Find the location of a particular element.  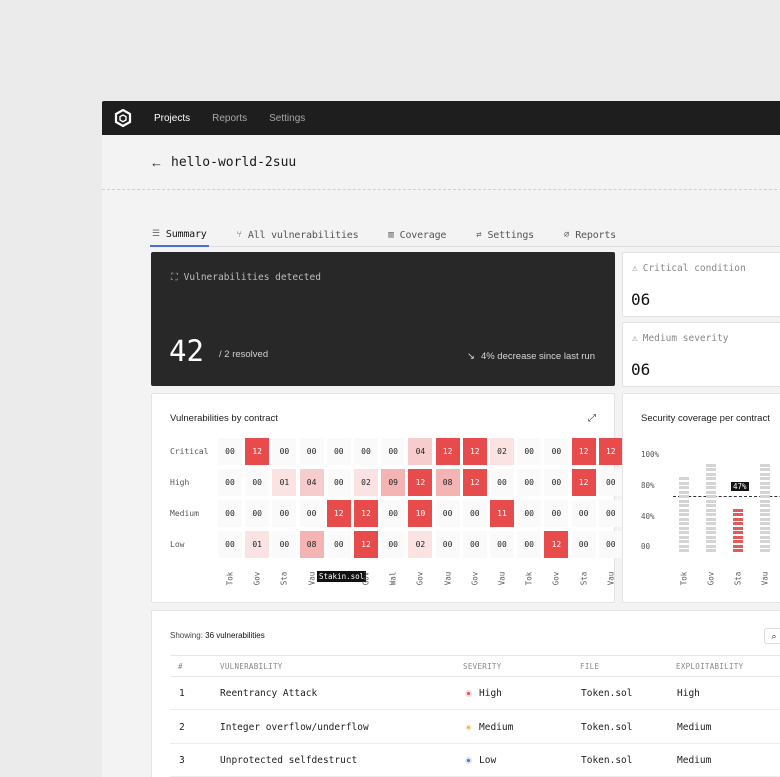

severity-badge: Low is located at coordinates (480, 760).